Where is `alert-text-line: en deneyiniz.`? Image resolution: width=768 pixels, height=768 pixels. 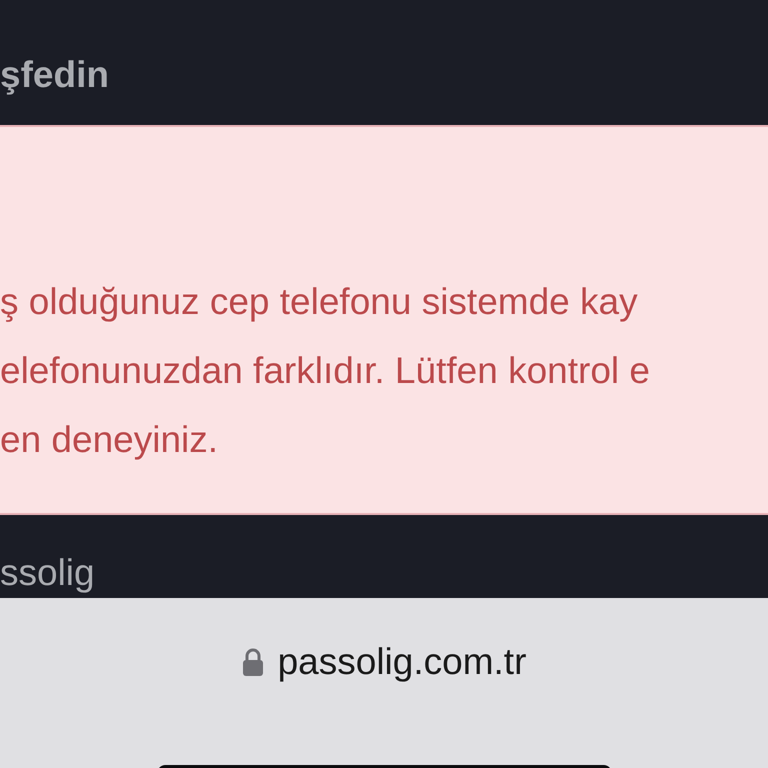 alert-text-line: en deneyiniz. is located at coordinates (109, 440).